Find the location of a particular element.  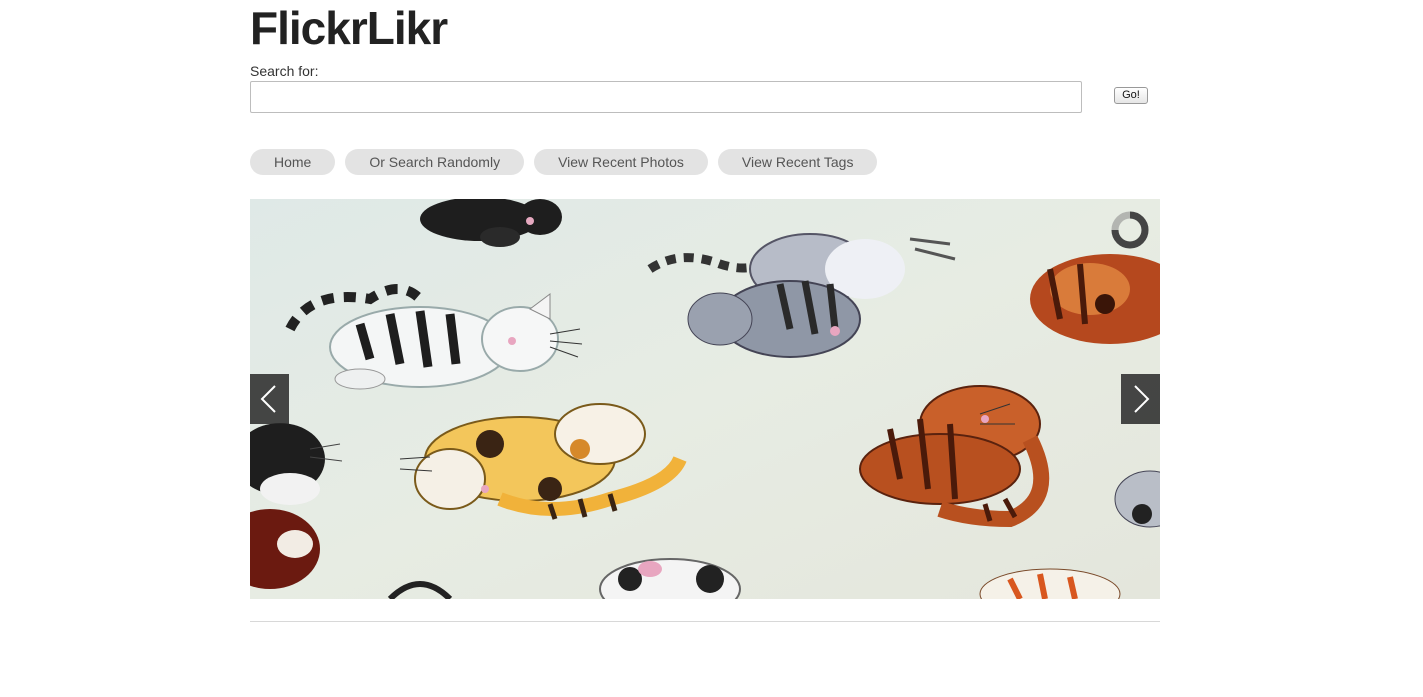

footer-divider is located at coordinates (705, 621).